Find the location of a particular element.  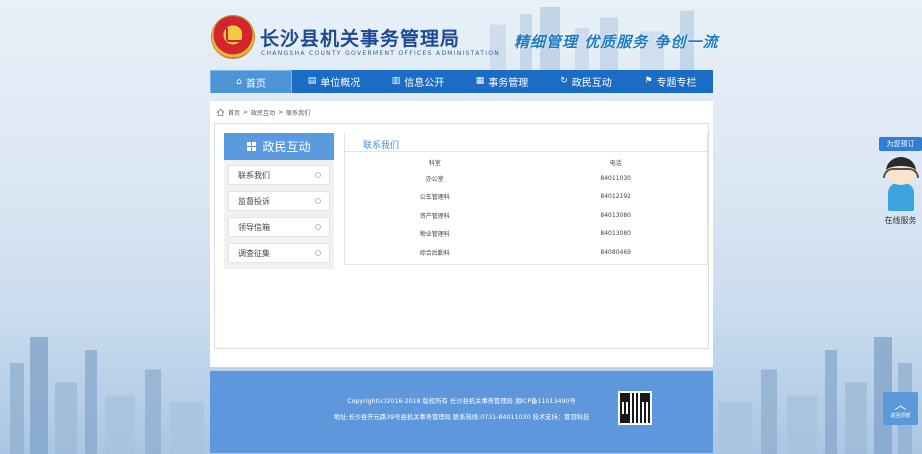

refresh-icon: ↻ is located at coordinates (564, 81).